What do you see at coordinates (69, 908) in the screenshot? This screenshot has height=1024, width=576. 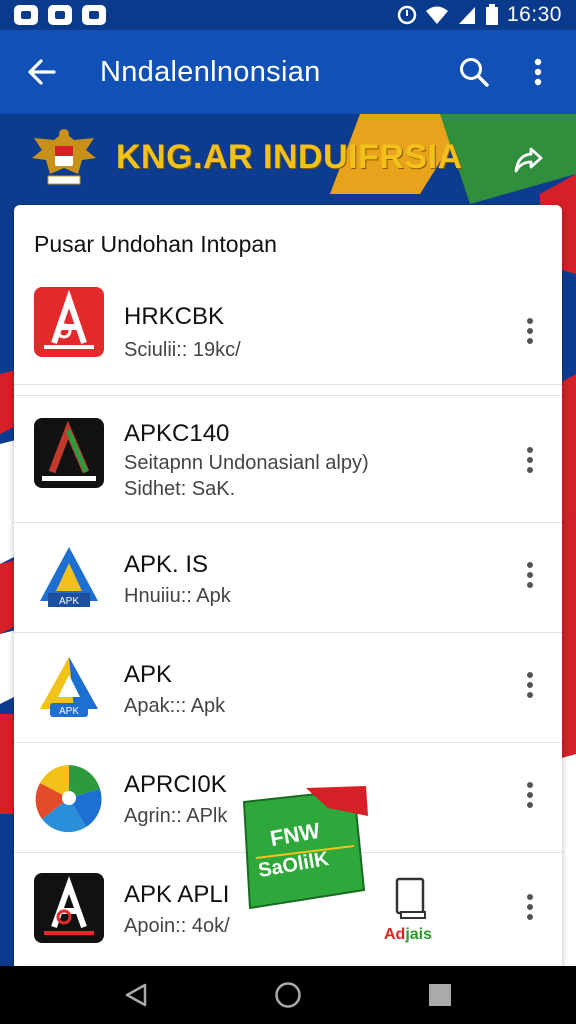 I see `black-red-a-logo-icon` at bounding box center [69, 908].